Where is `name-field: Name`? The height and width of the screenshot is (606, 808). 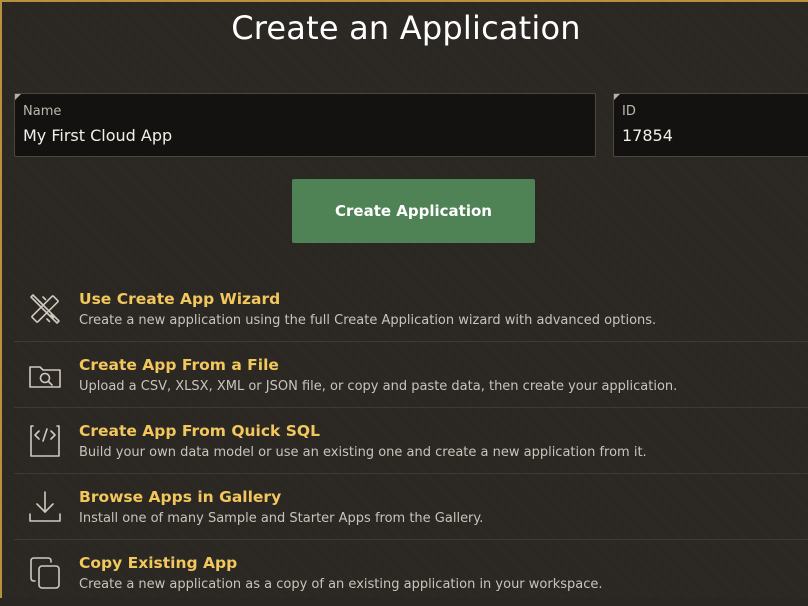 name-field: Name is located at coordinates (305, 125).